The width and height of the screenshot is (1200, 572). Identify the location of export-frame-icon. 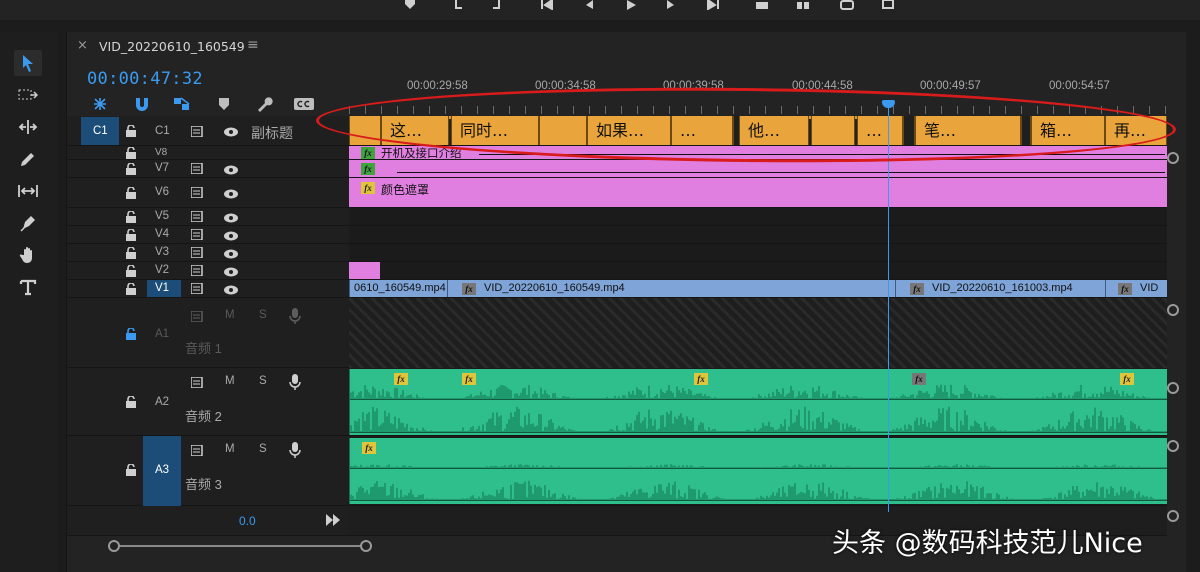
(847, 5).